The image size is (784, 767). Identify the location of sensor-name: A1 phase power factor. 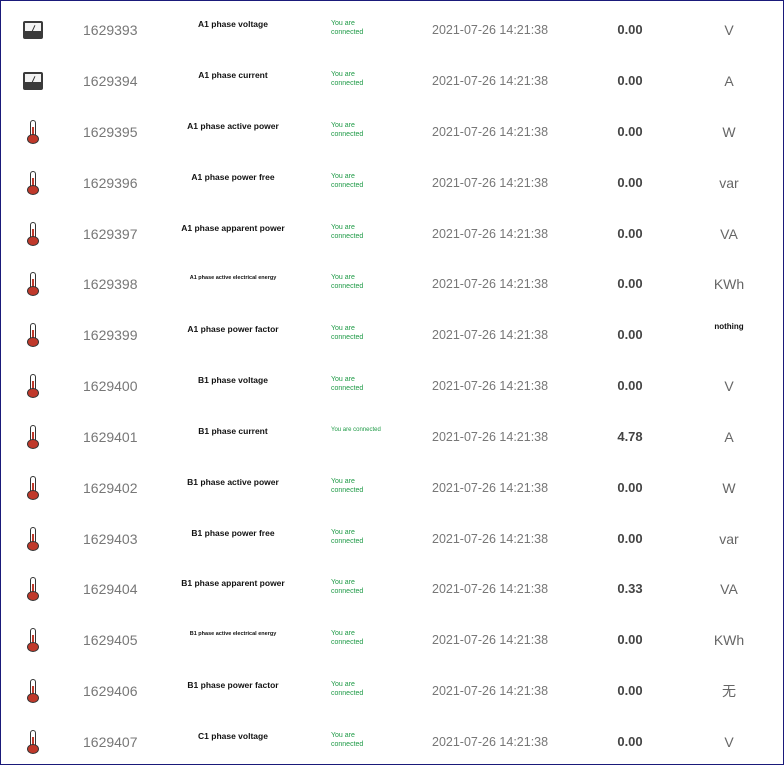
(233, 328).